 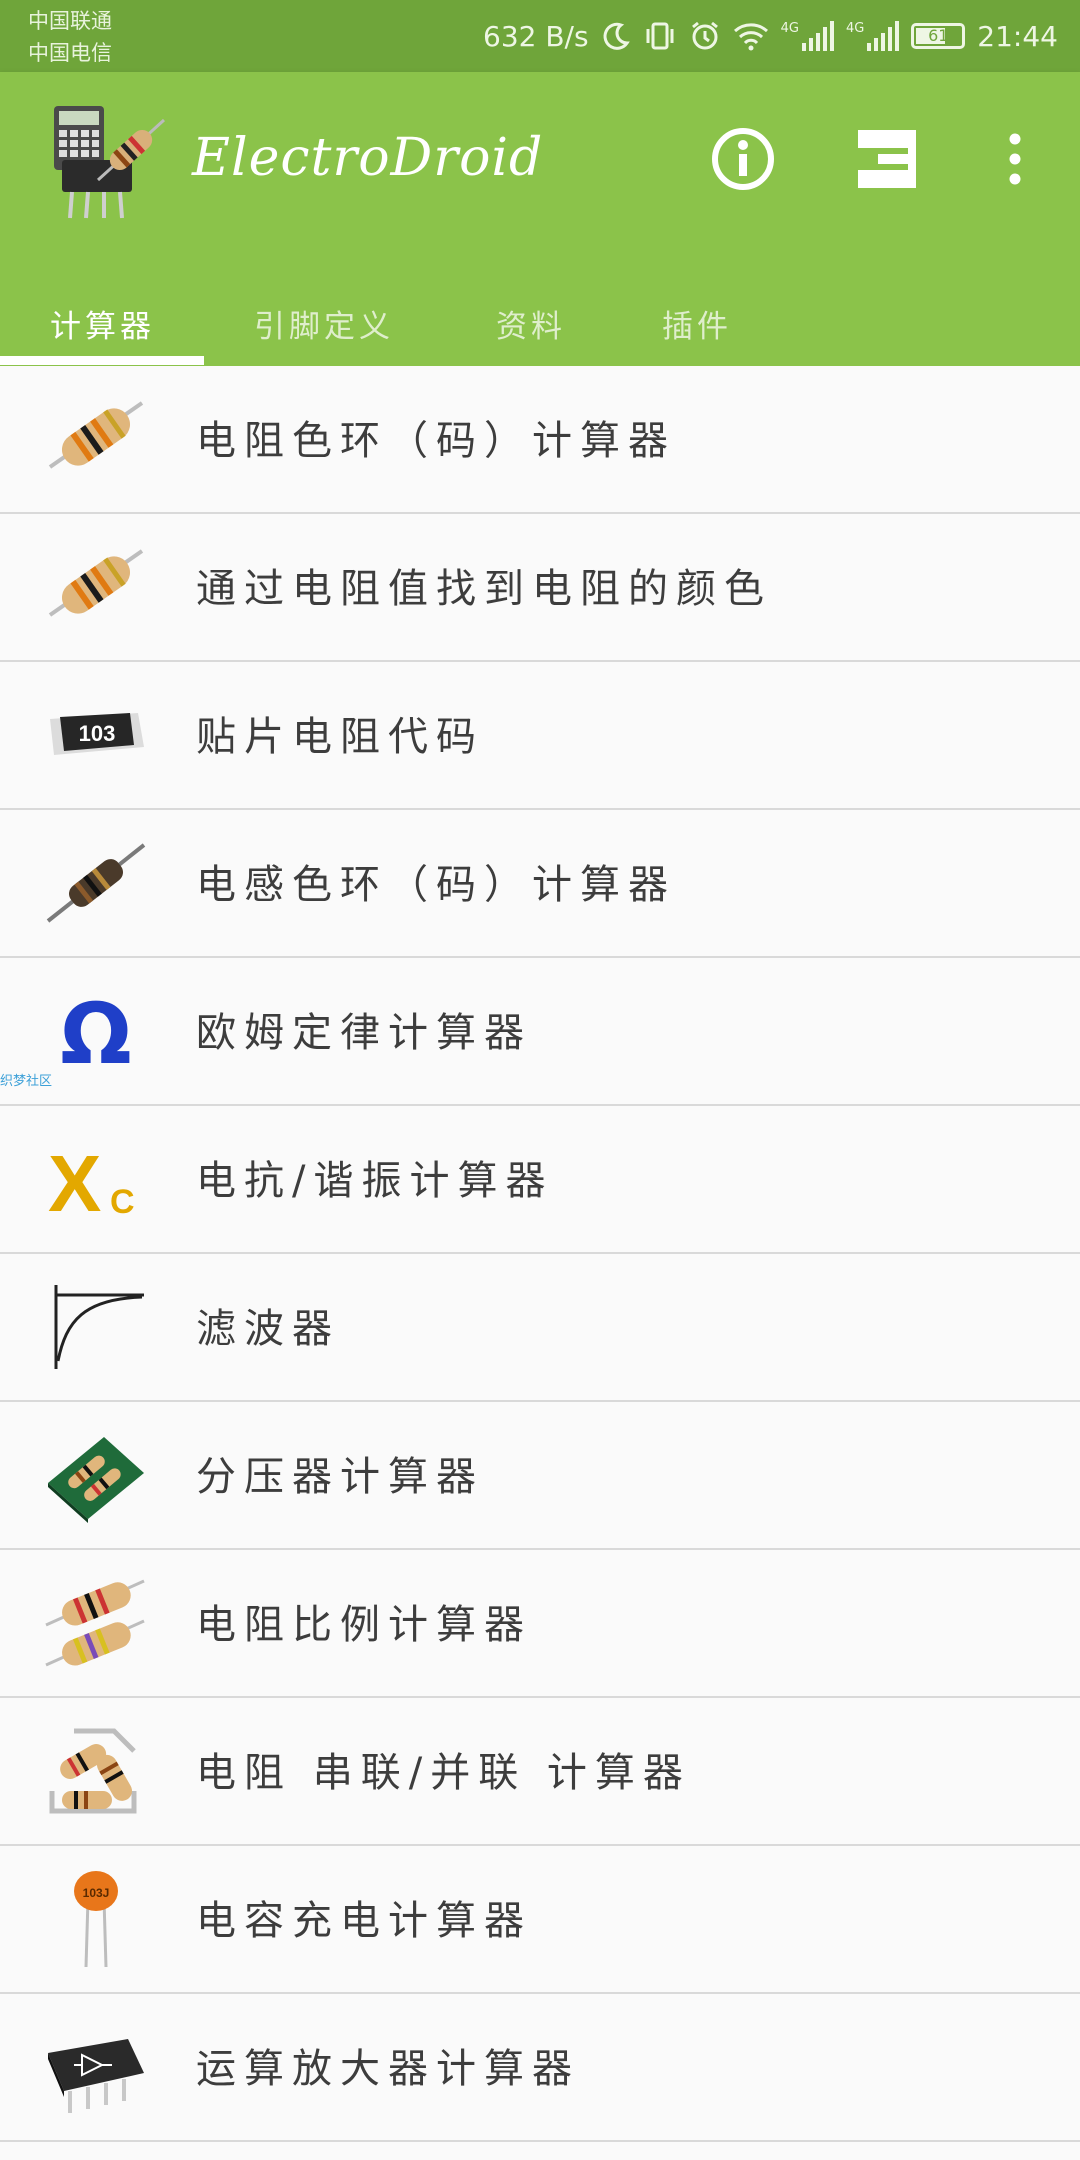 I want to click on list-item-label: 电抗/谐振计算器, so click(x=375, y=1181).